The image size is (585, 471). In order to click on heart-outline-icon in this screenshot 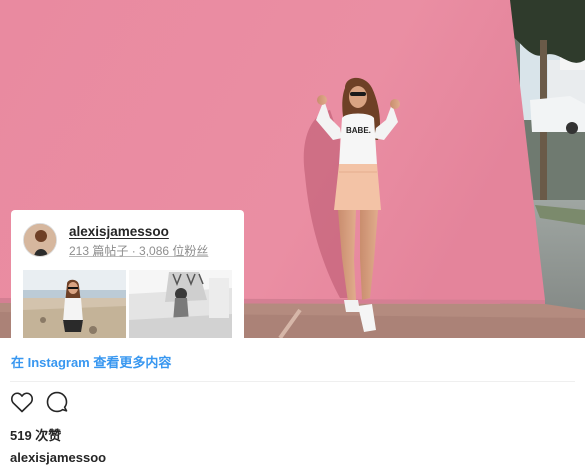, I will do `click(22, 402)`.